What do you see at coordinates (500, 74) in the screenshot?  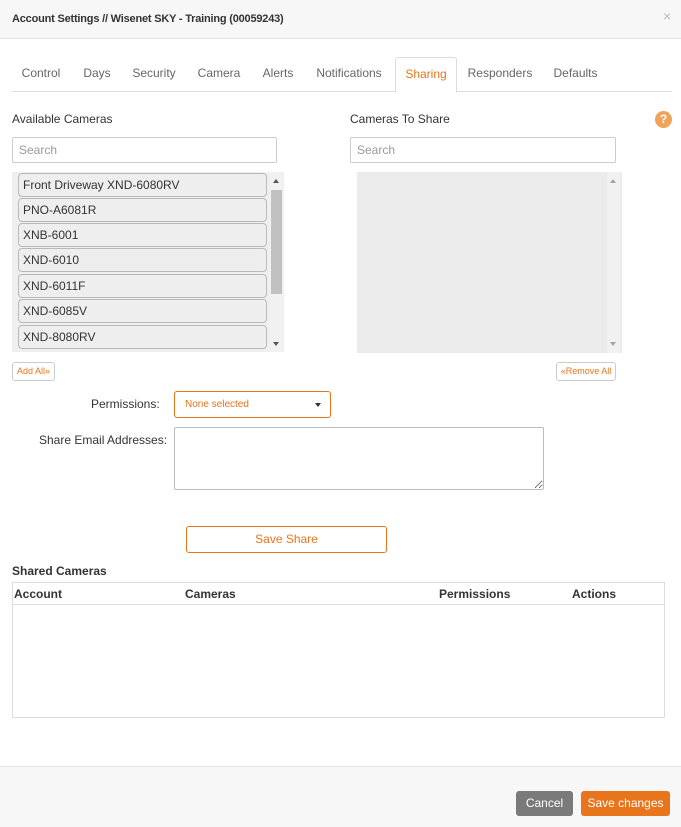 I see `tab-responders: Responders` at bounding box center [500, 74].